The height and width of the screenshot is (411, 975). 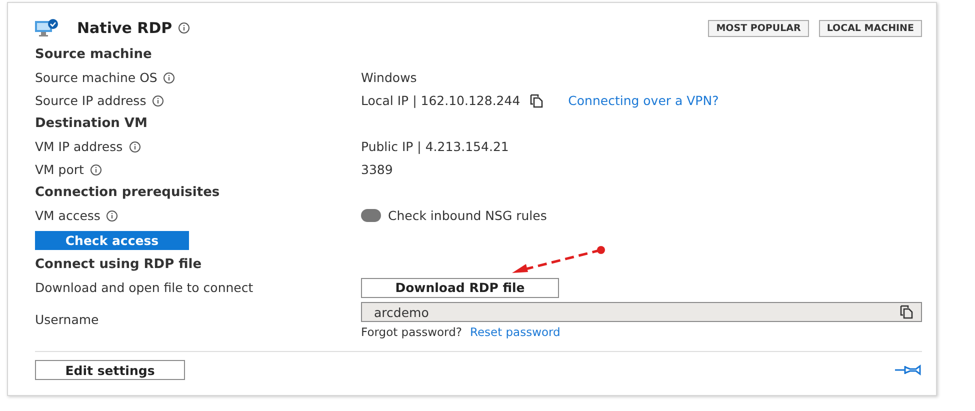 I want to click on panel-title: Native RDP, so click(x=124, y=28).